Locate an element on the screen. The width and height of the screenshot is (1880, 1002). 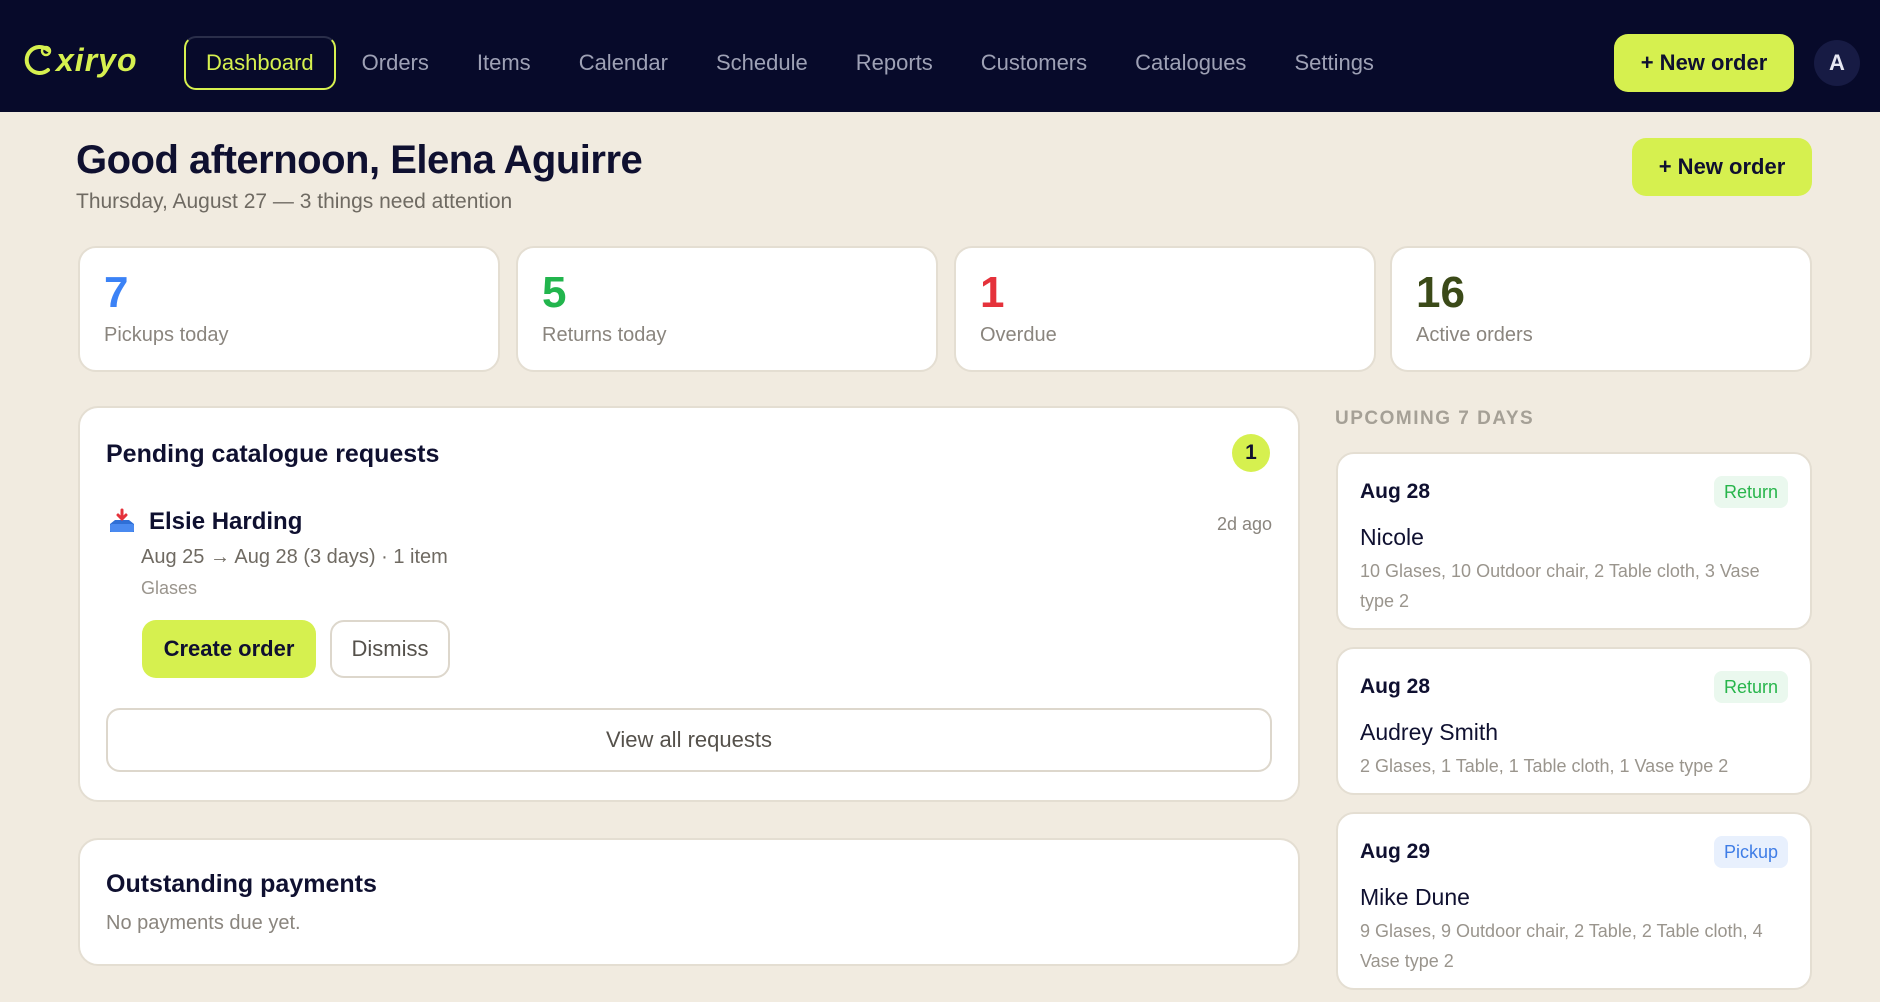
nav-item-items: Items is located at coordinates (504, 63).